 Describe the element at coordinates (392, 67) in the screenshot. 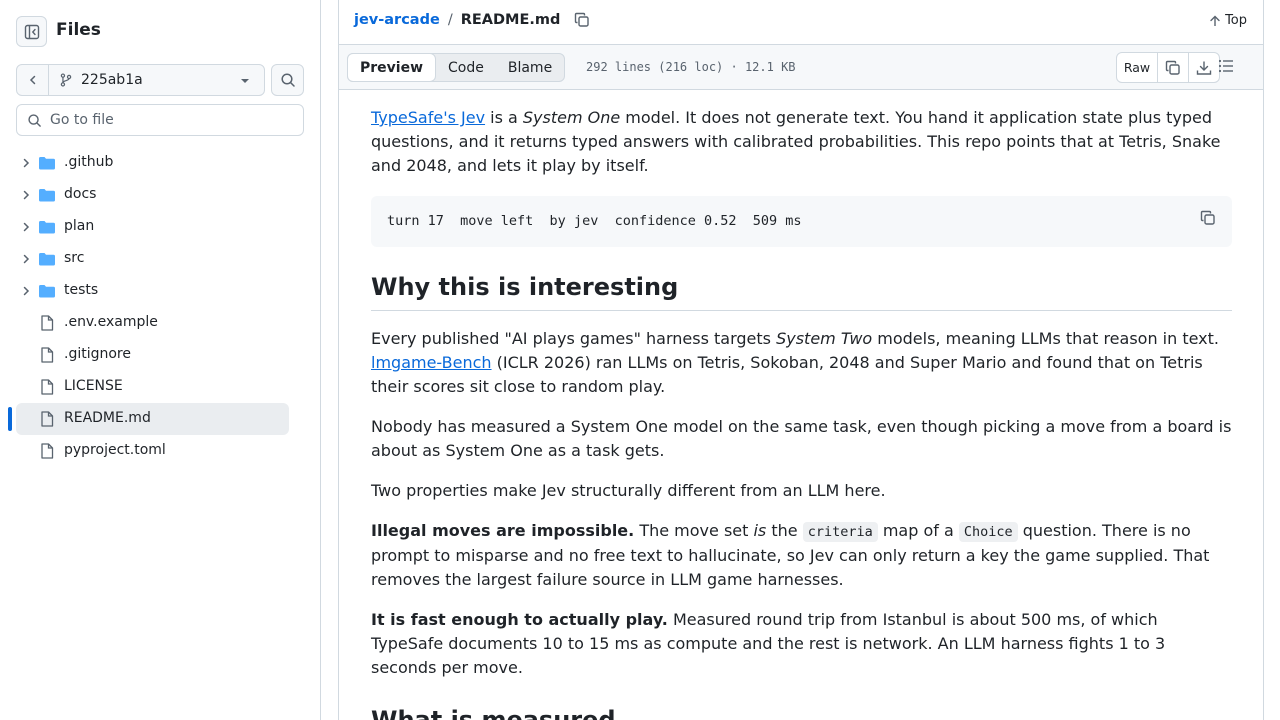

I see `tab-preview: Preview` at that location.